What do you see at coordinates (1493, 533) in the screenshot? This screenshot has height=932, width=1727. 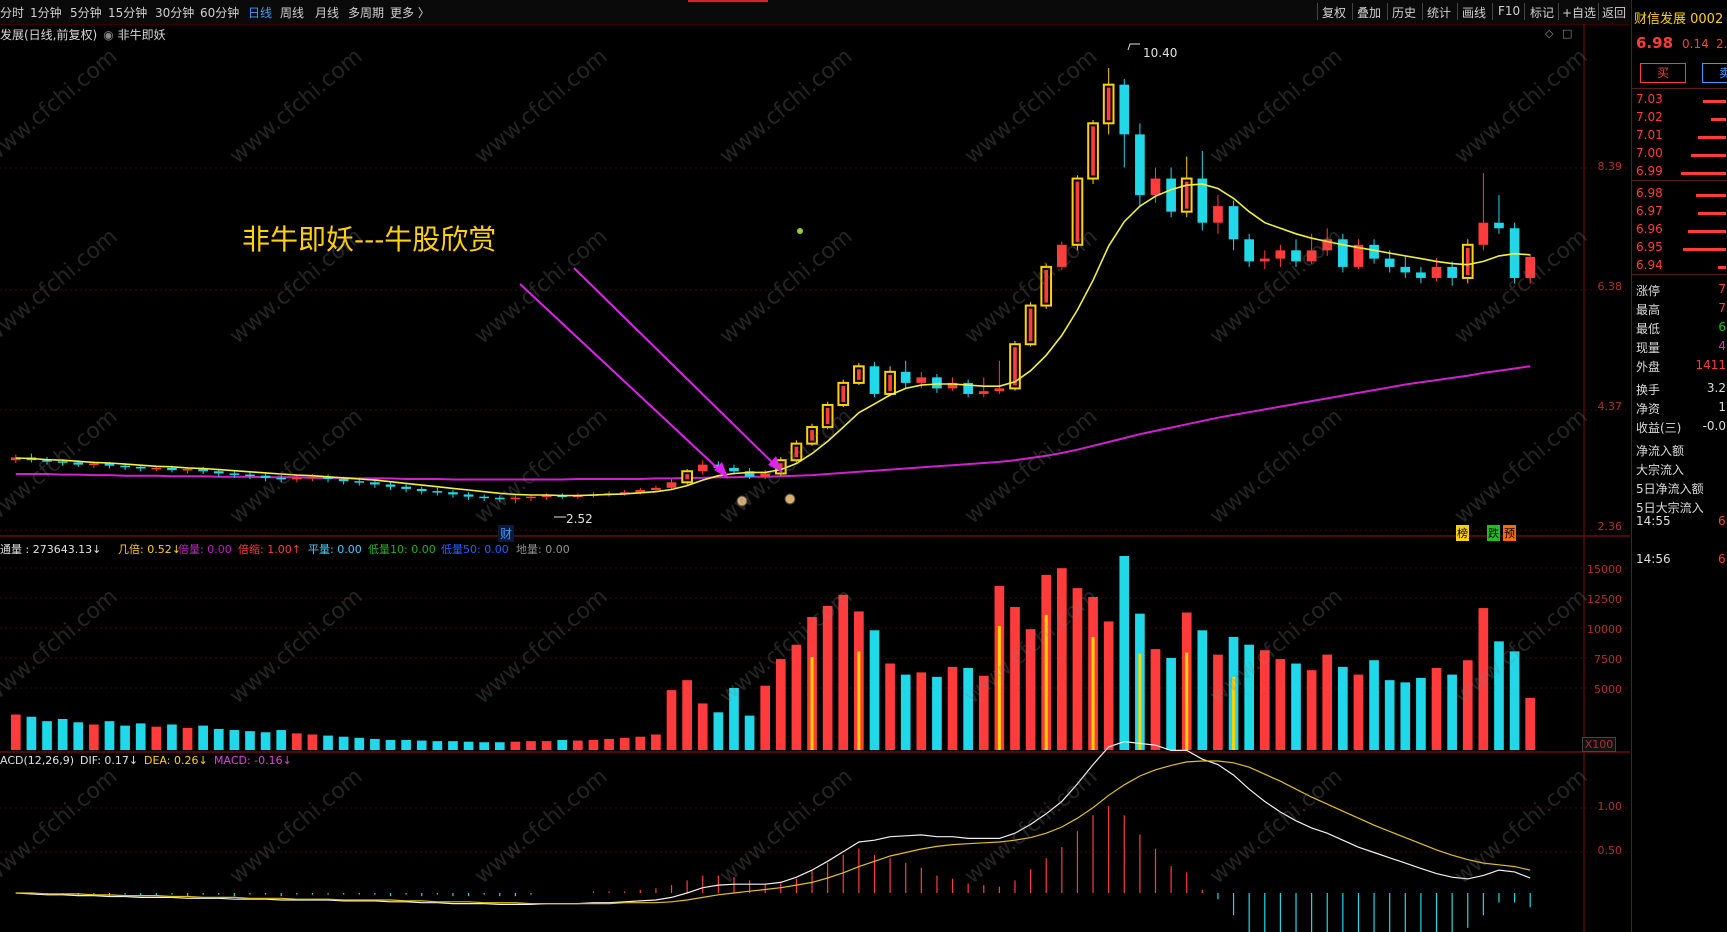 I see `fall-badge: 跌` at bounding box center [1493, 533].